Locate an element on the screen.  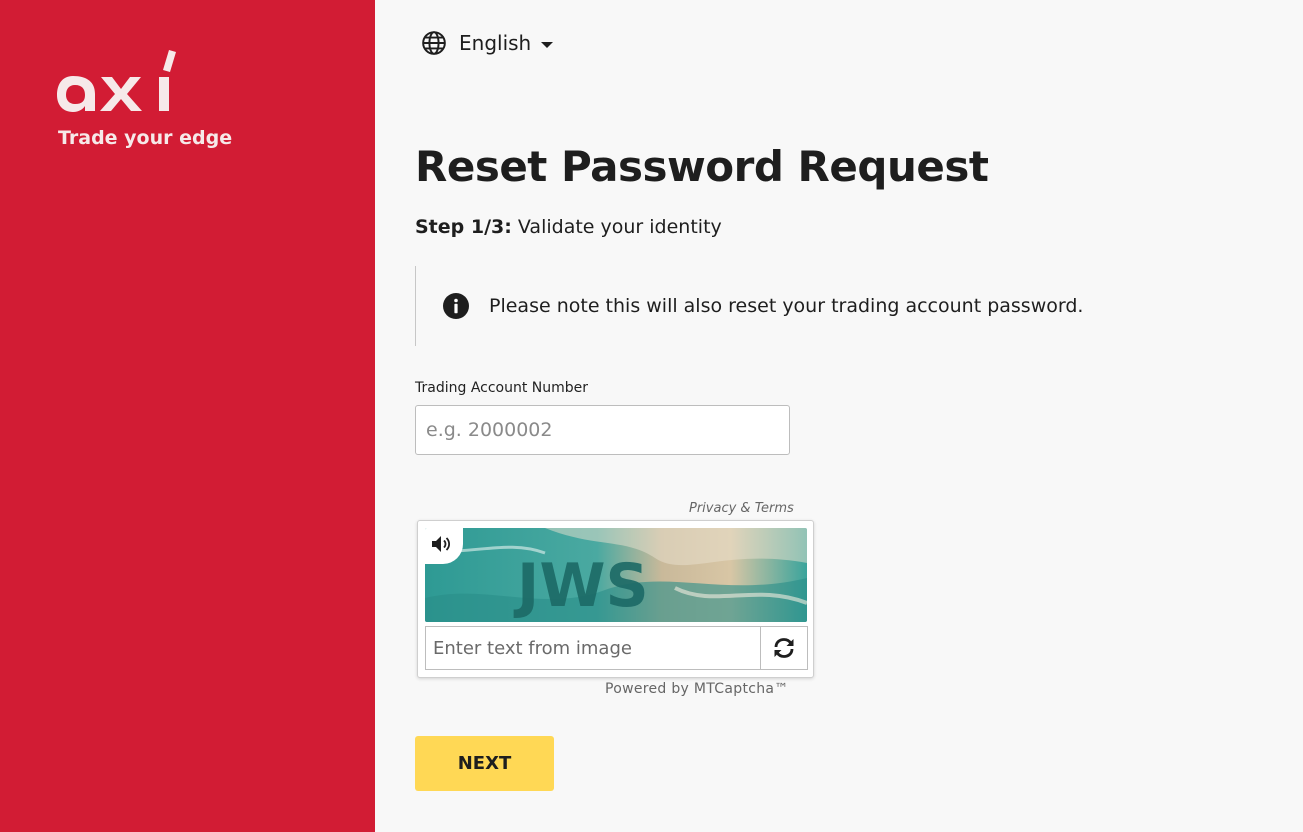
logo-wordmark is located at coordinates (117, 89).